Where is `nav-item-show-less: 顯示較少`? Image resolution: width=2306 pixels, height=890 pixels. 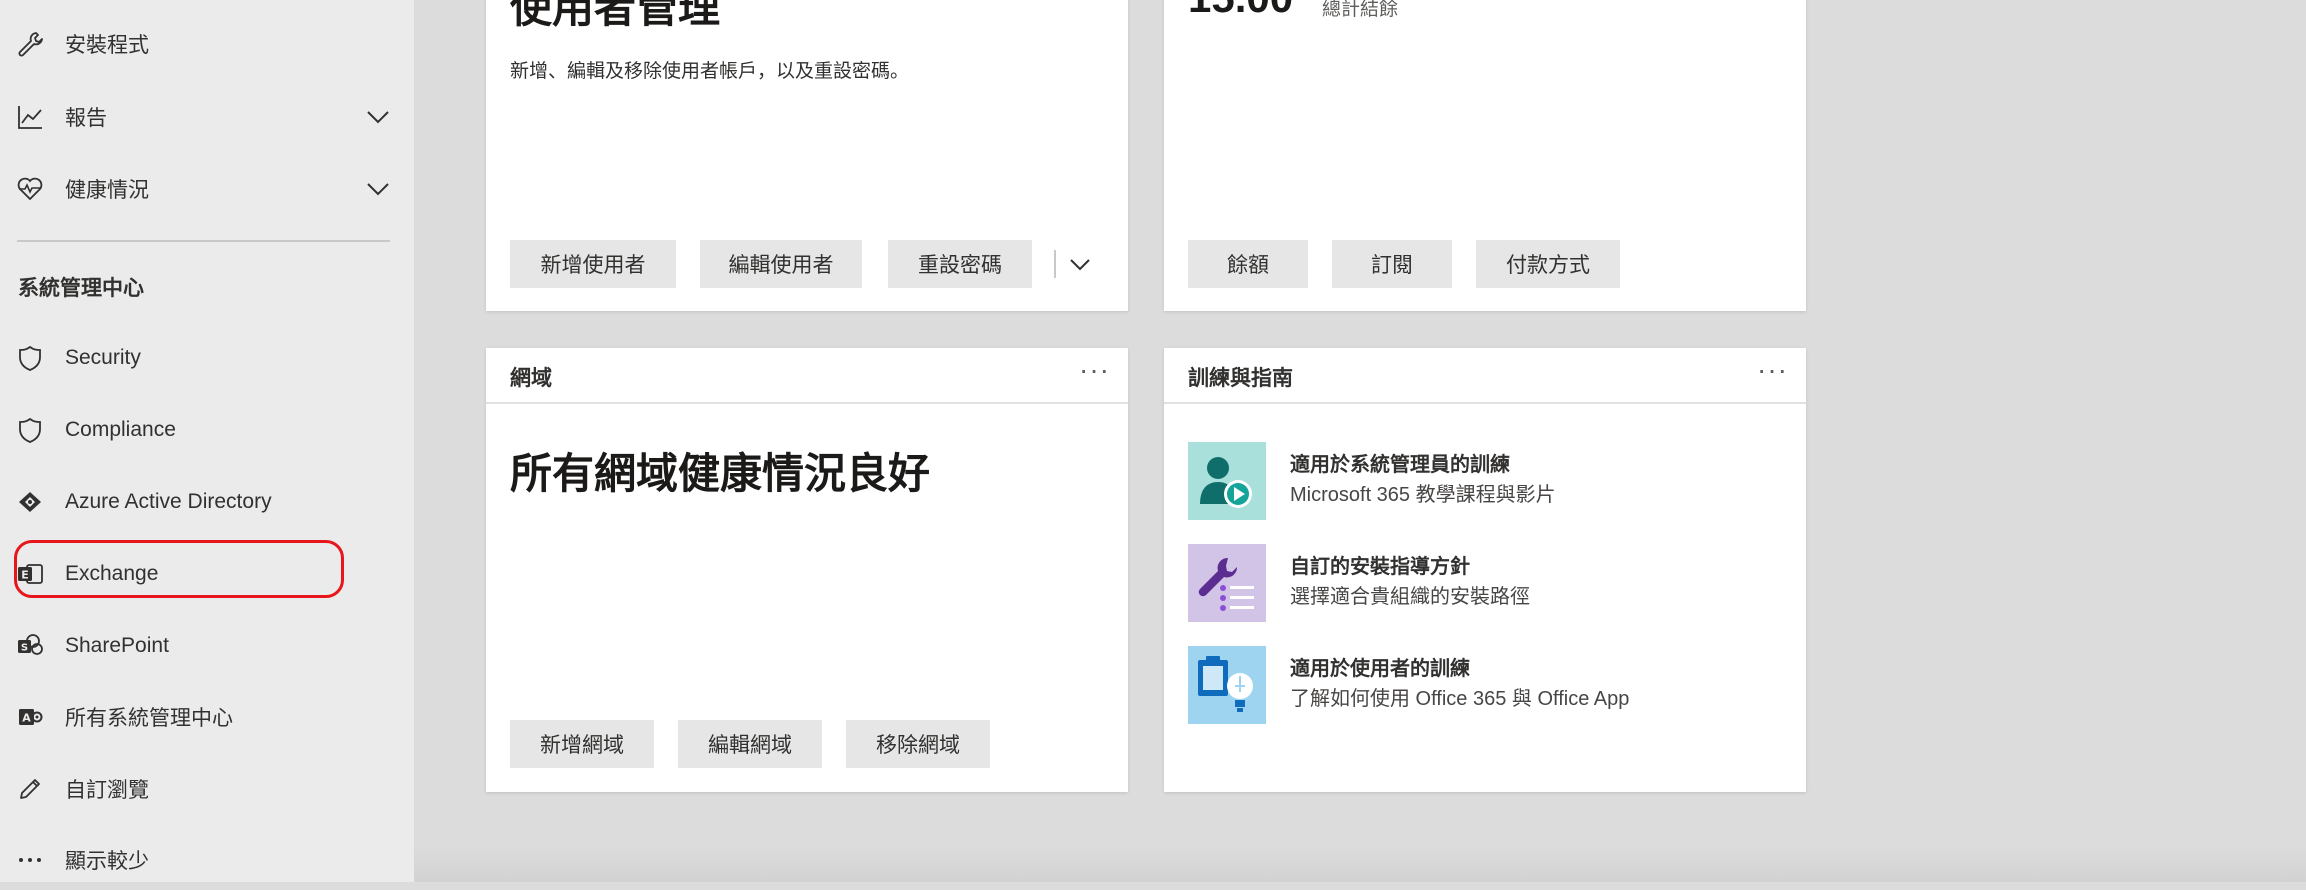
nav-item-show-less: 顯示較少 is located at coordinates (207, 860).